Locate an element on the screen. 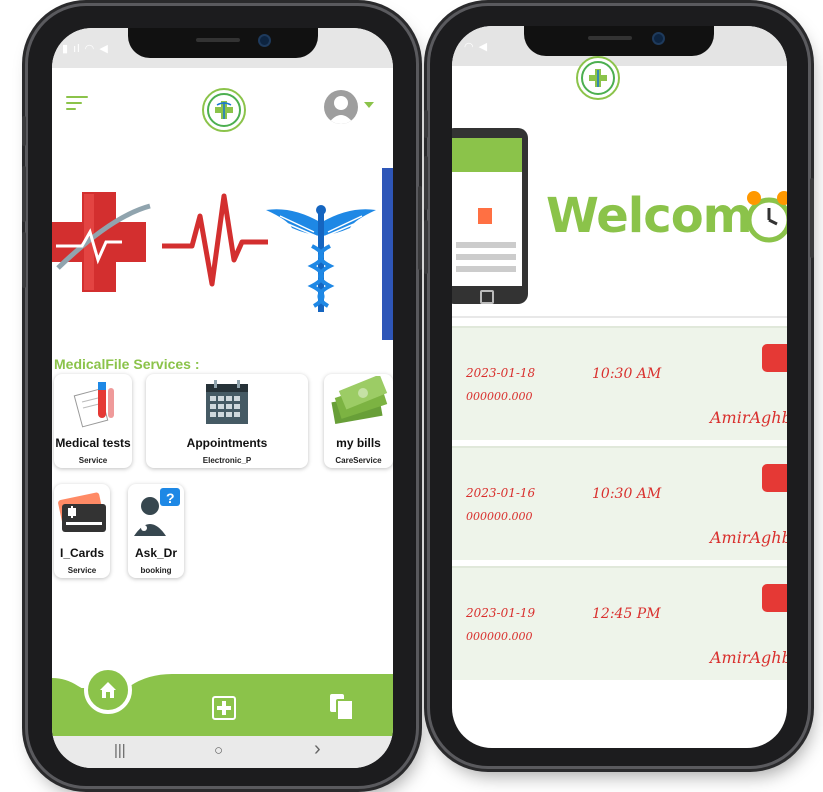  card-title: Ask_Dr is located at coordinates (156, 553).